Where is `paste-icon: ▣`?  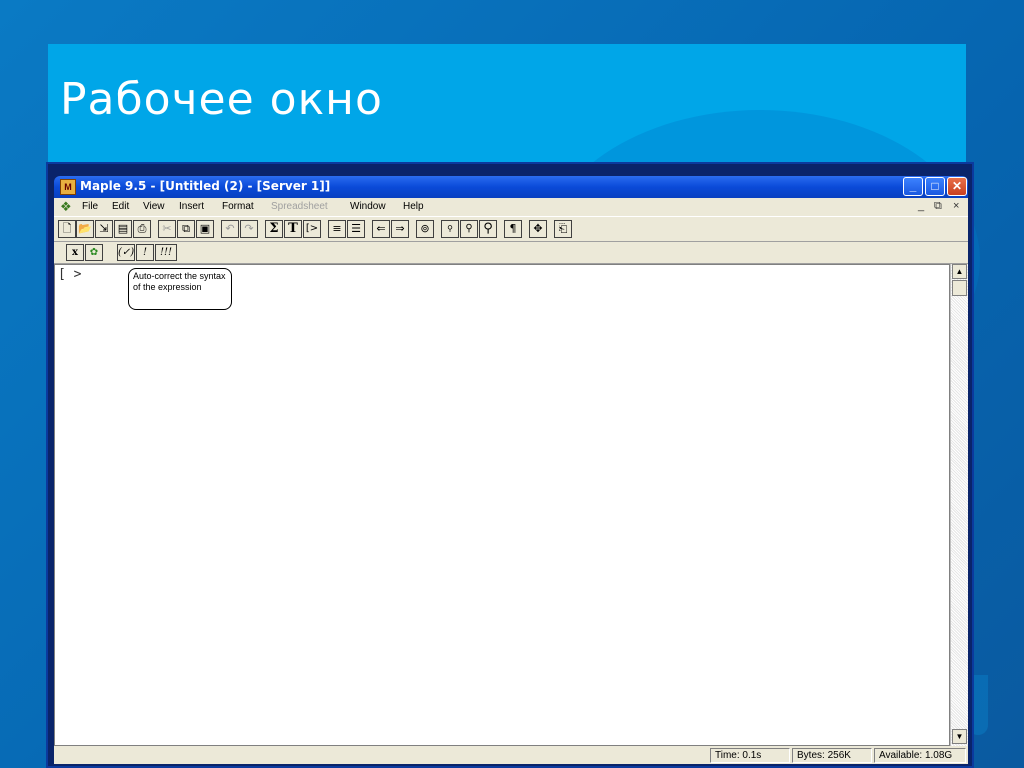 paste-icon: ▣ is located at coordinates (205, 229).